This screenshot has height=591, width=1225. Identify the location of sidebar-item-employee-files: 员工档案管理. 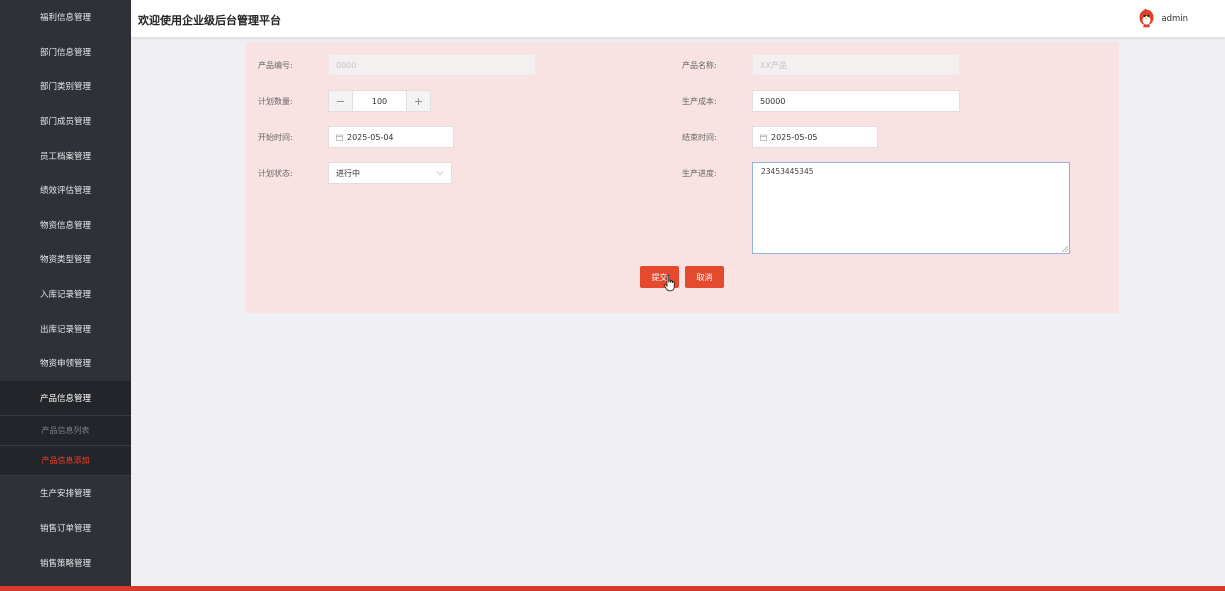
(65, 155).